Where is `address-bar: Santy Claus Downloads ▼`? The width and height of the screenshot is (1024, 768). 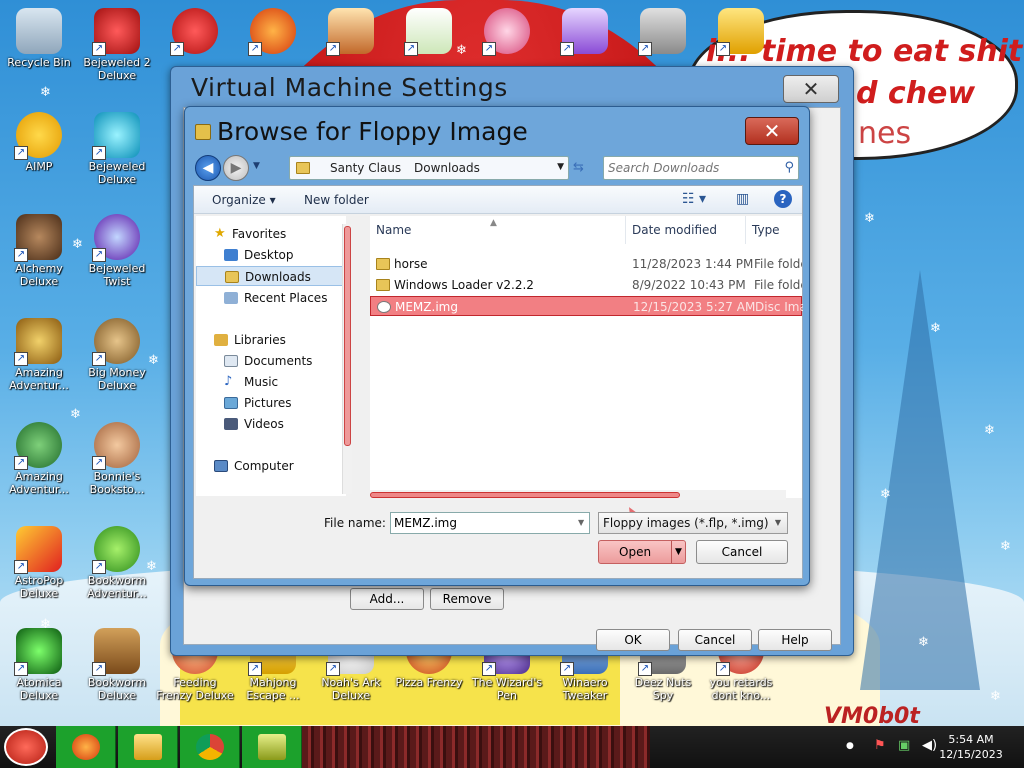
address-bar: Santy Claus Downloads ▼ is located at coordinates (429, 168).